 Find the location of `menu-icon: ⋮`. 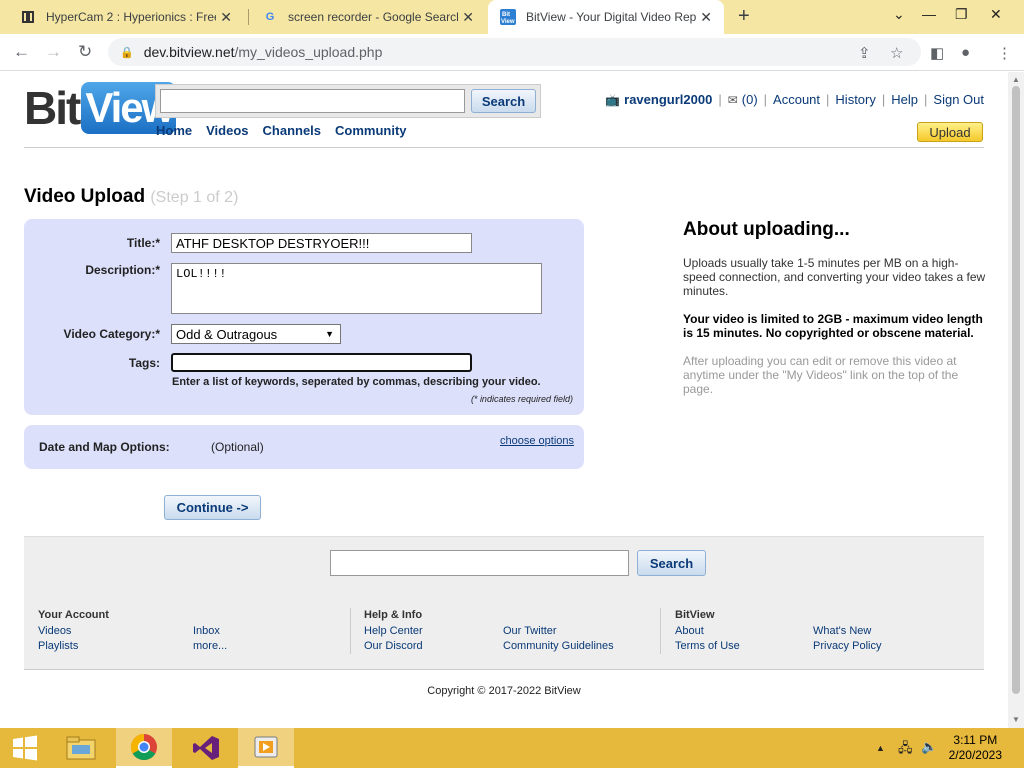

menu-icon: ⋮ is located at coordinates (1004, 53).